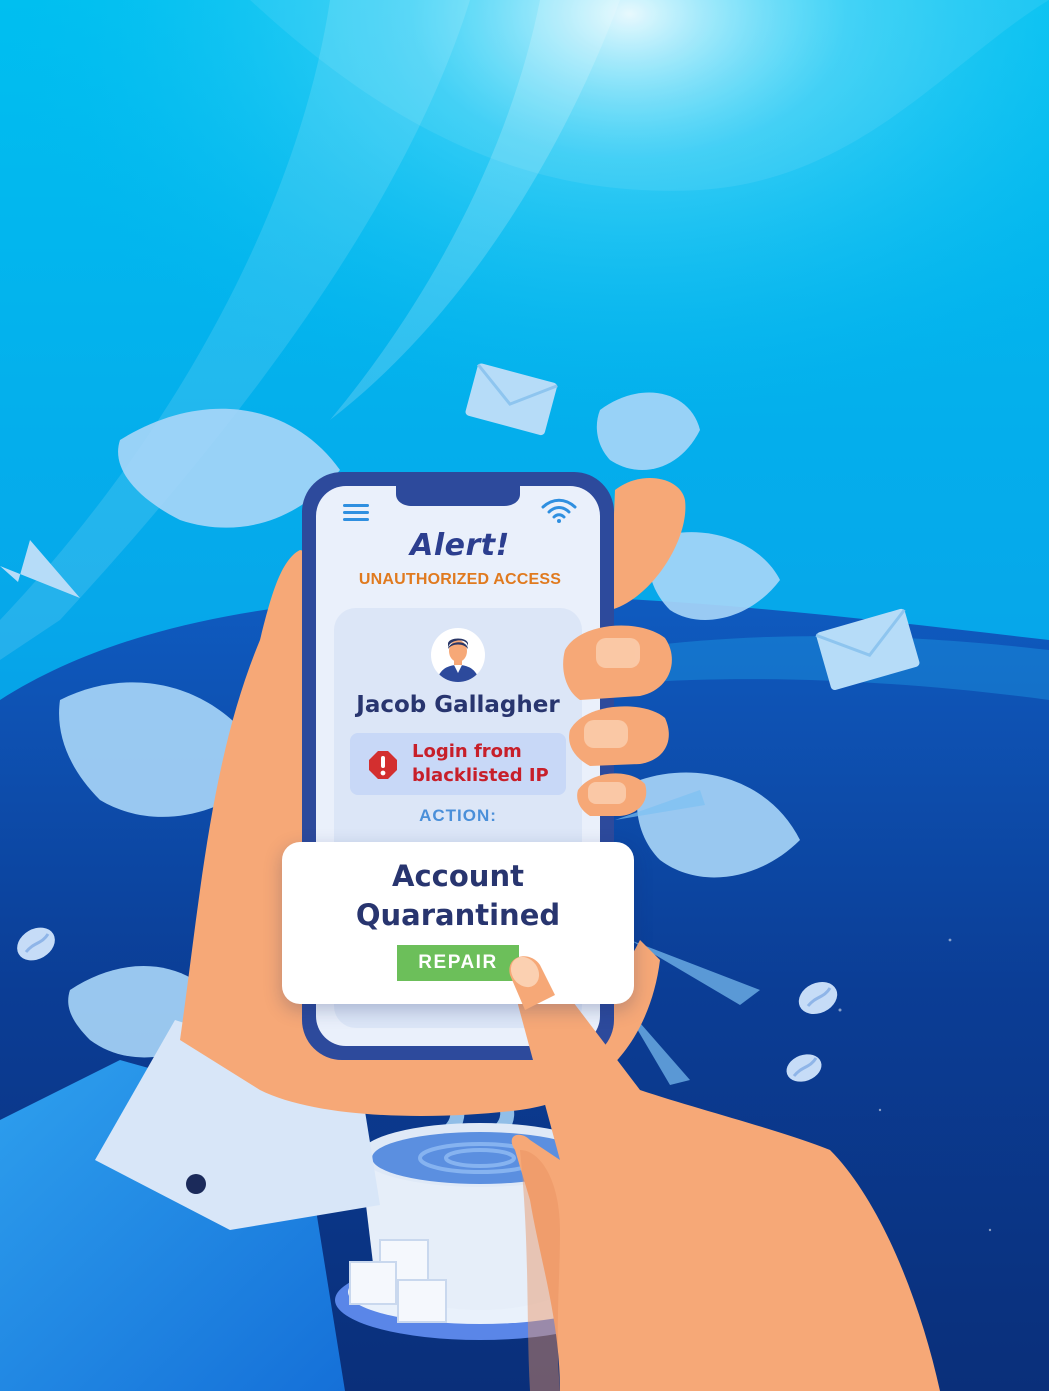 The width and height of the screenshot is (1049, 1391). I want to click on pointing-fingertip, so click(532, 983).